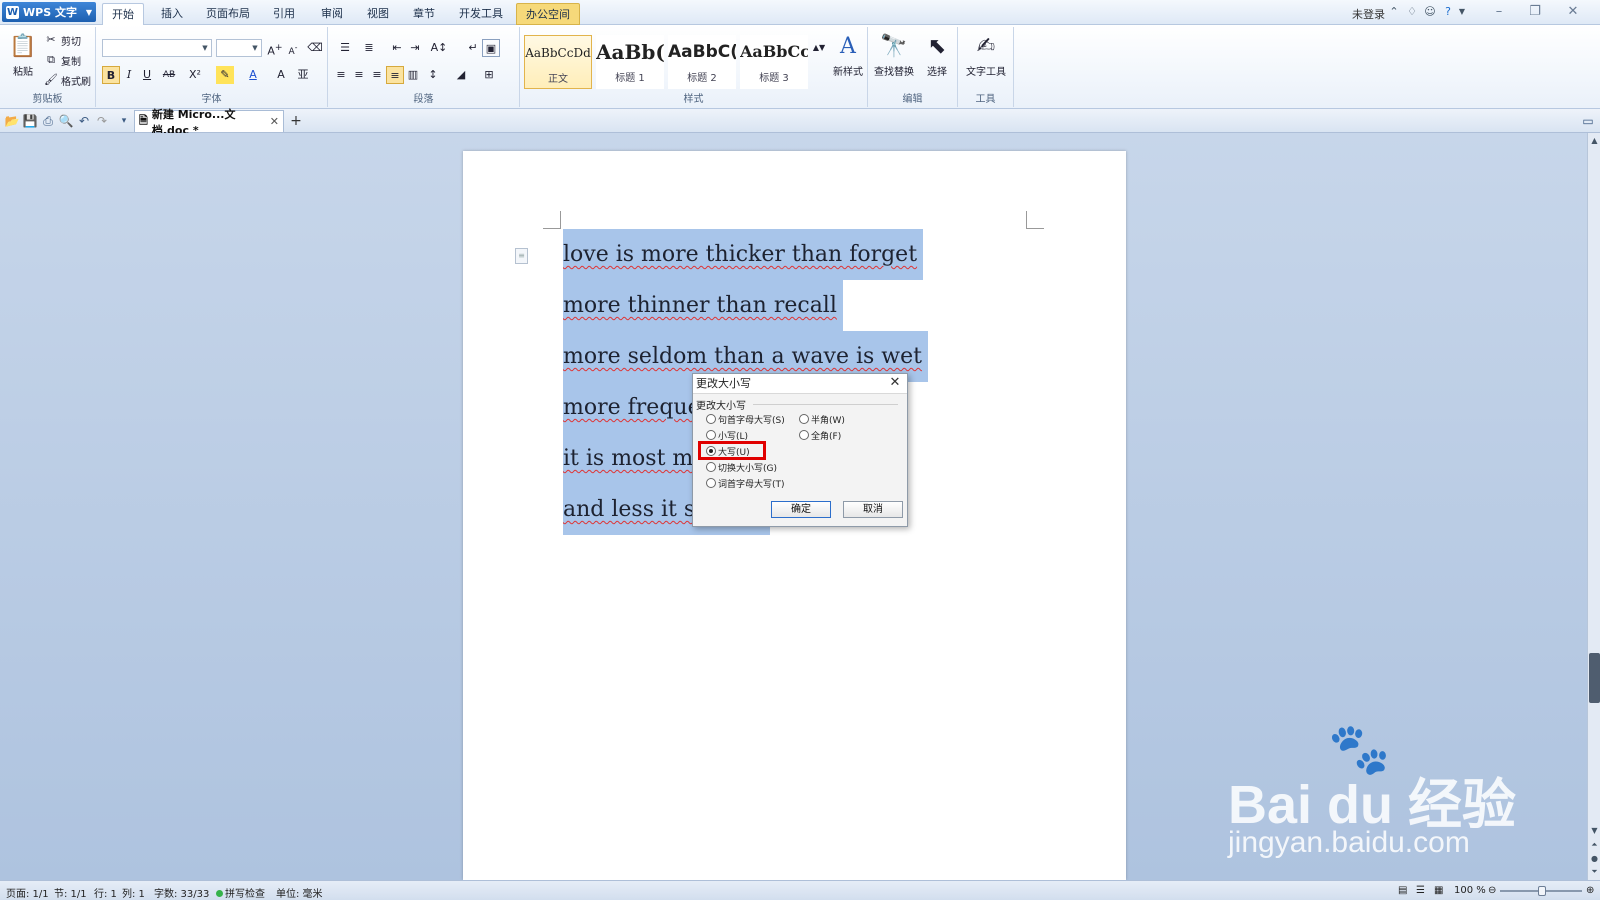 The height and width of the screenshot is (900, 1600). Describe the element at coordinates (1594, 844) in the screenshot. I see `prev-page-icon: ⏶` at that location.